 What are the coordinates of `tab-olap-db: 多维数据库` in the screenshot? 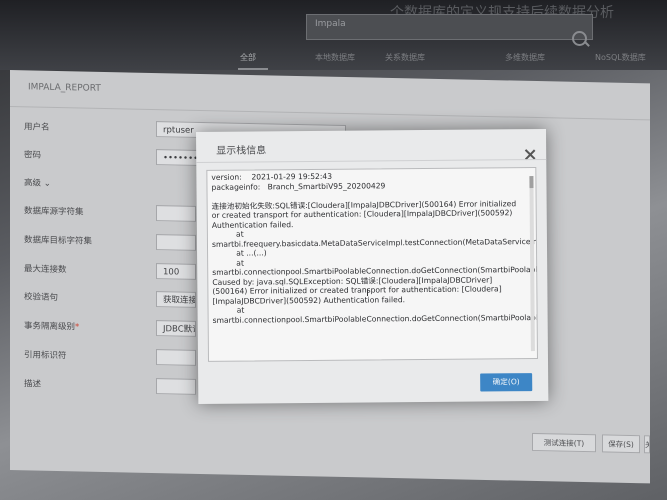 It's located at (525, 57).